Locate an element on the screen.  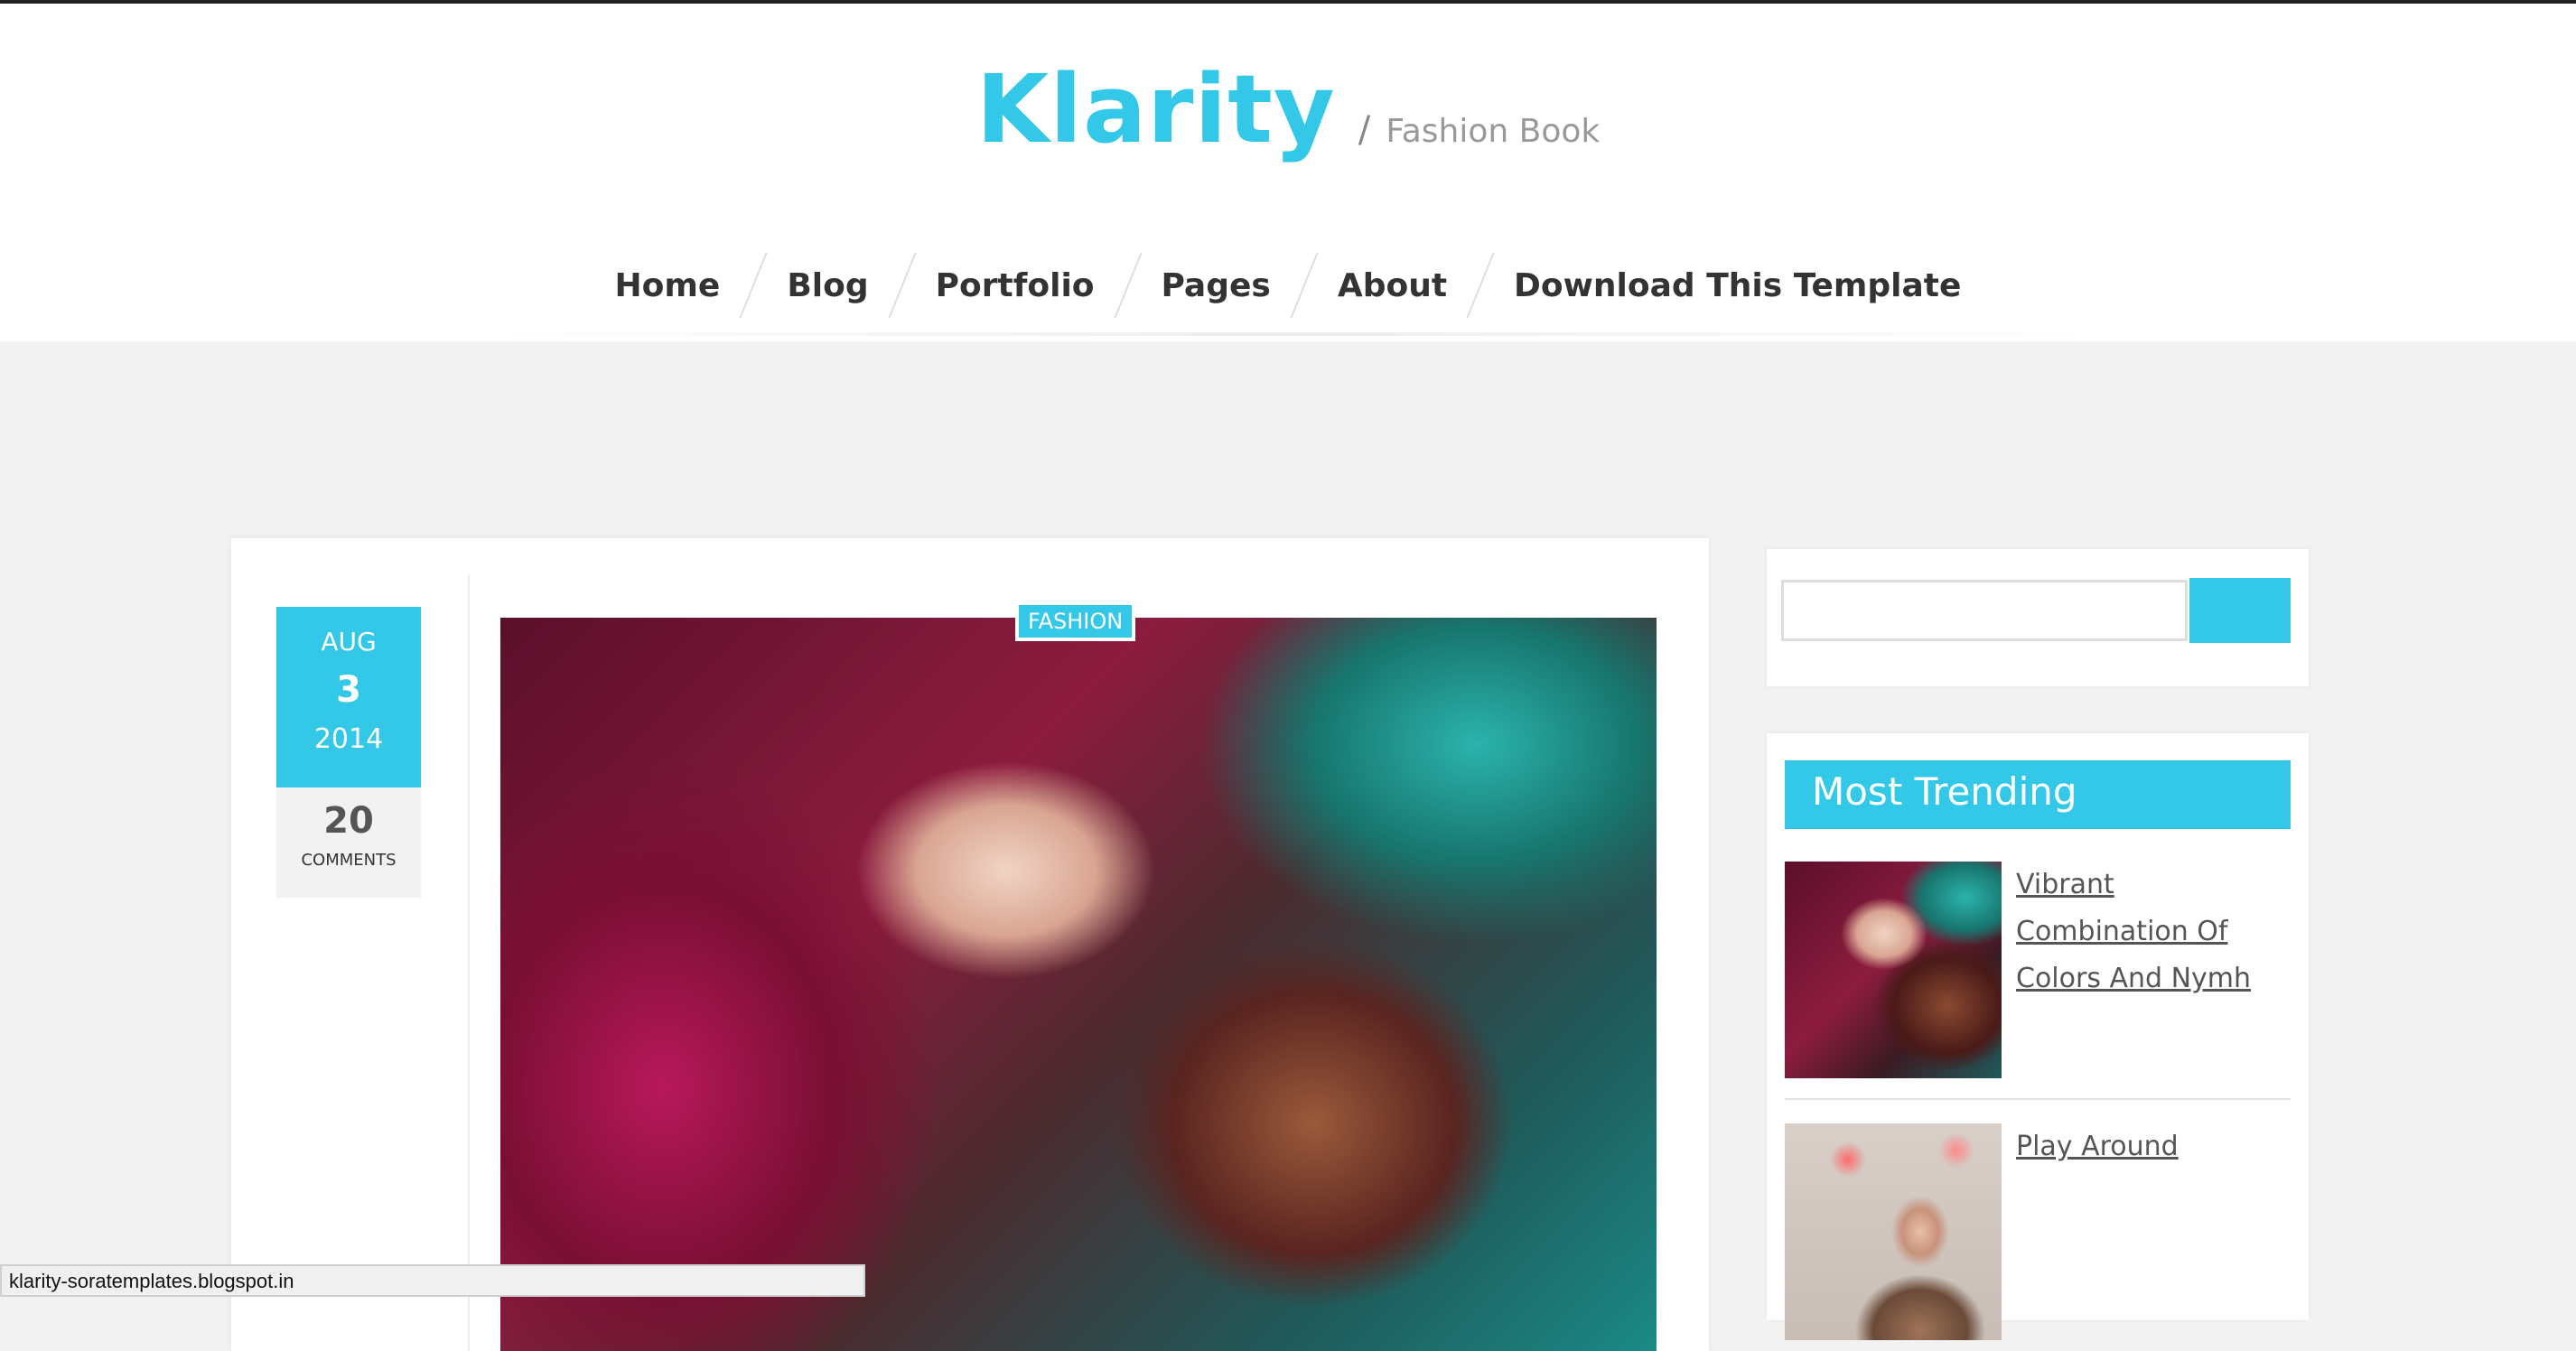
trending-header: Most Trending is located at coordinates (2038, 794).